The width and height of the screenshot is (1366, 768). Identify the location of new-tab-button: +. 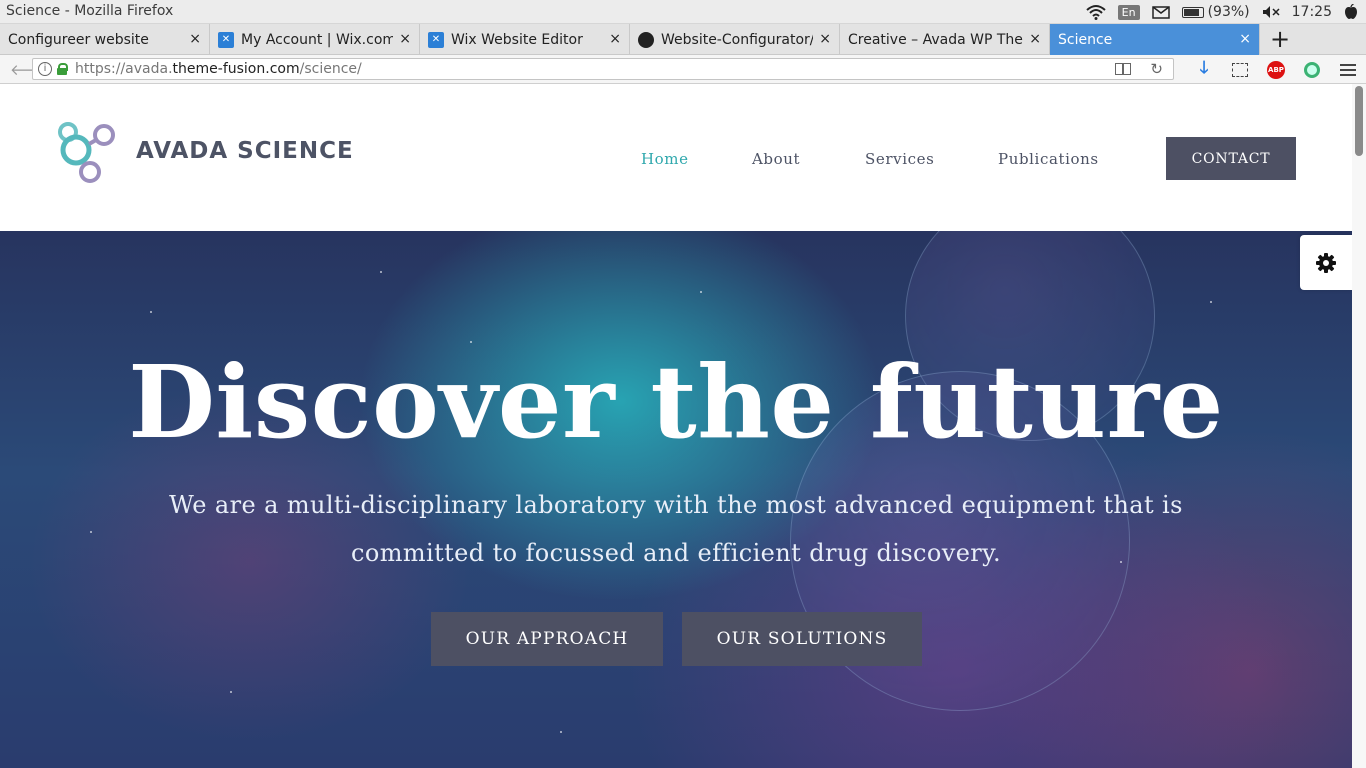
(1280, 39).